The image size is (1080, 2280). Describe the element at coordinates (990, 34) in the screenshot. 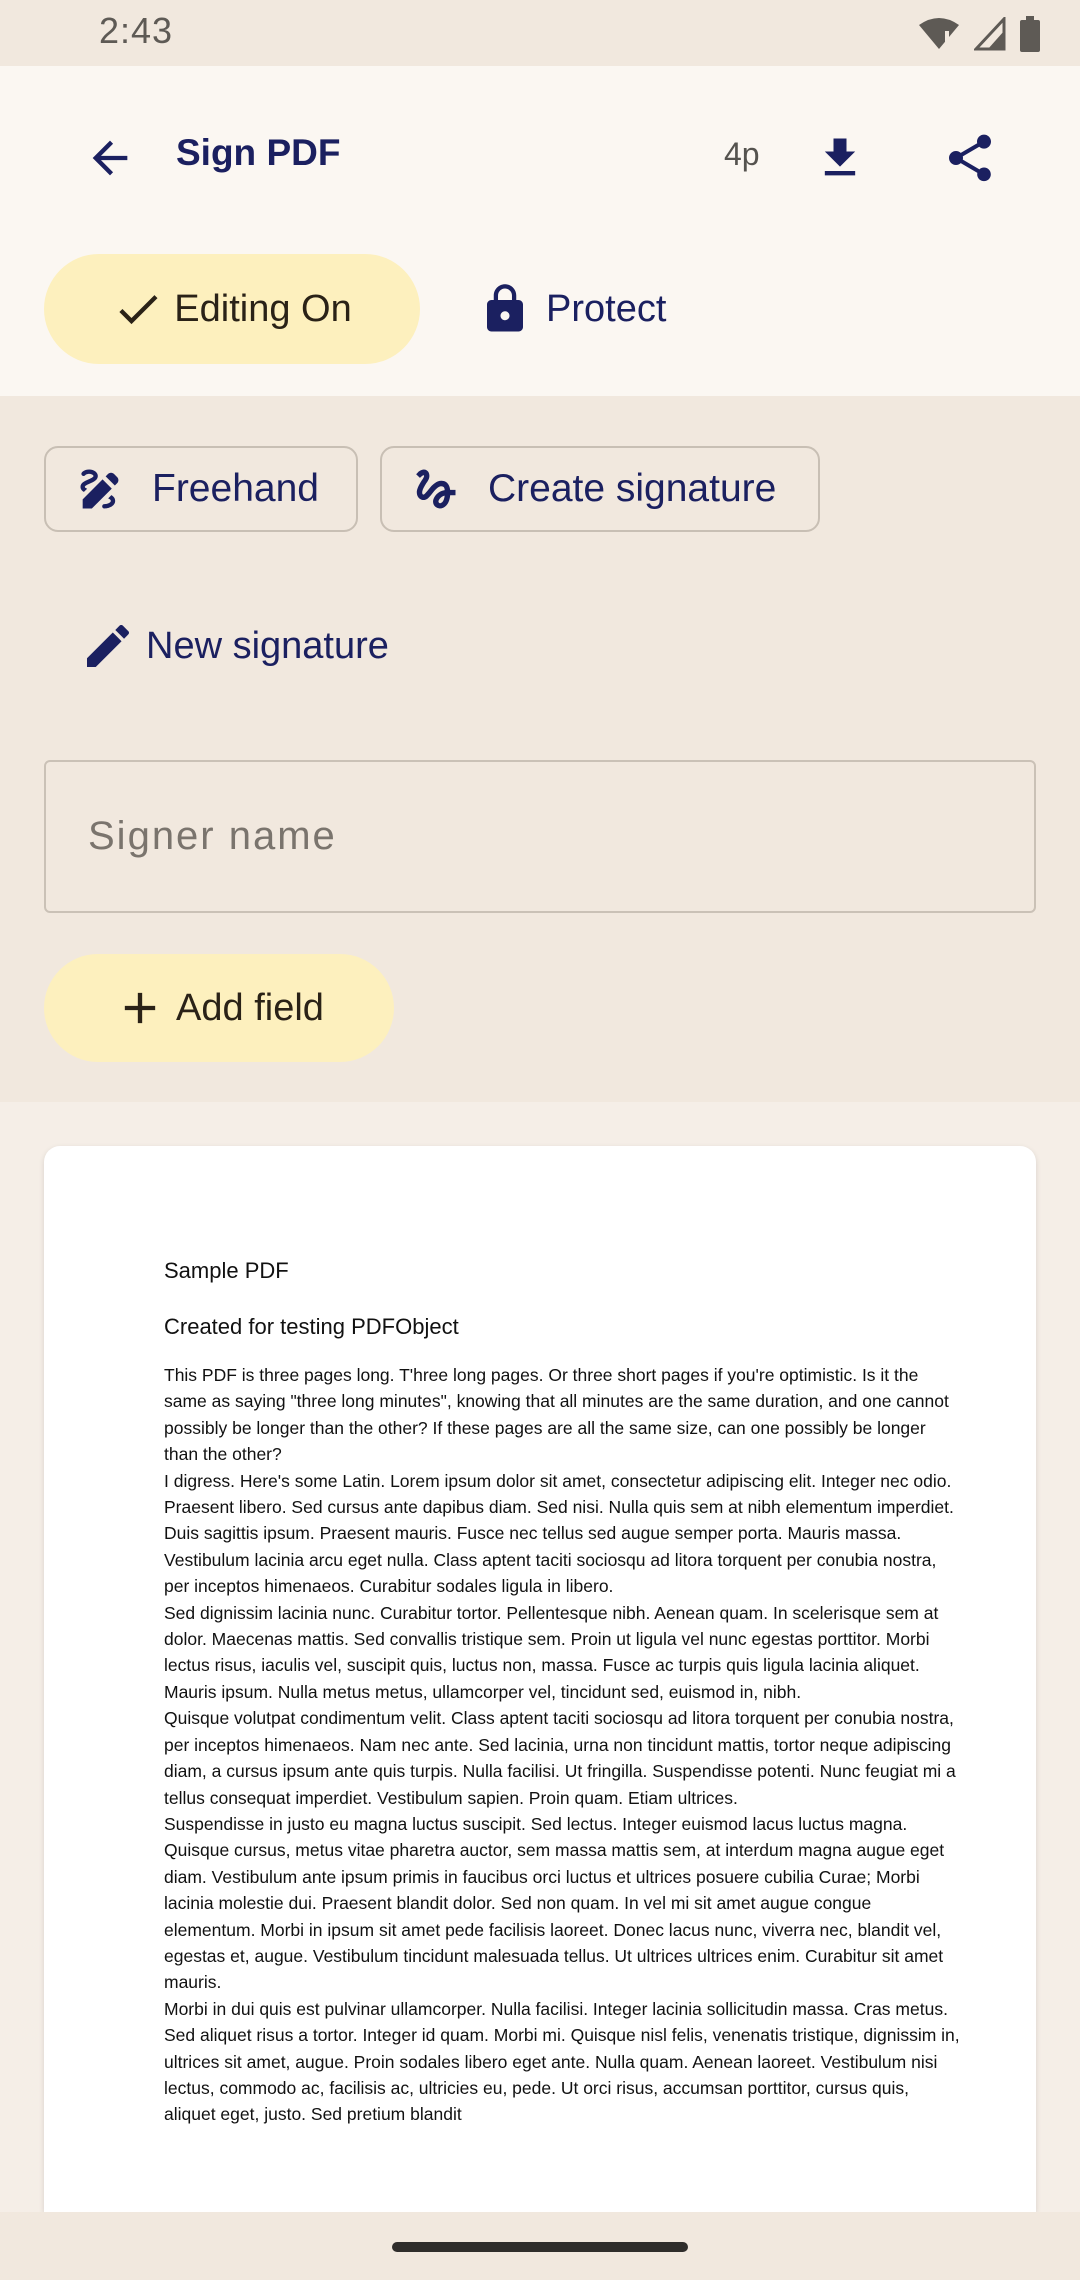

I see `cellular-signal-icon` at that location.